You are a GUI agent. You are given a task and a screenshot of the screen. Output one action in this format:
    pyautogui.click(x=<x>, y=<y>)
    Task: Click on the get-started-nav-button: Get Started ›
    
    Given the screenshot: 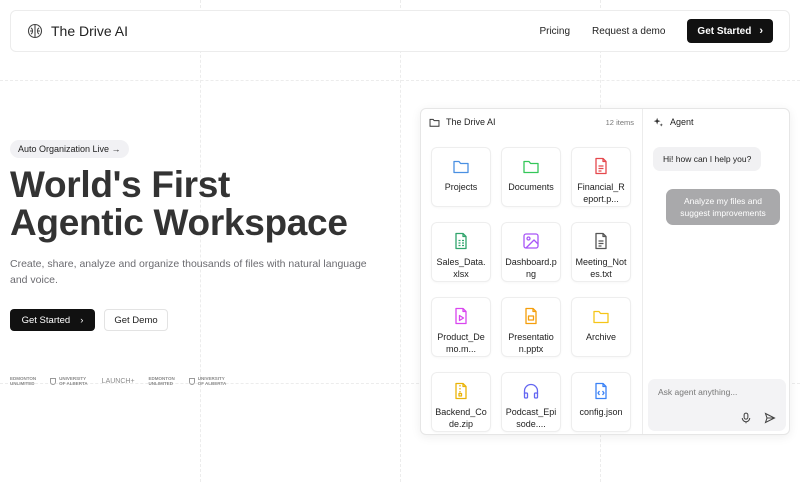 What is the action you would take?
    pyautogui.click(x=730, y=31)
    